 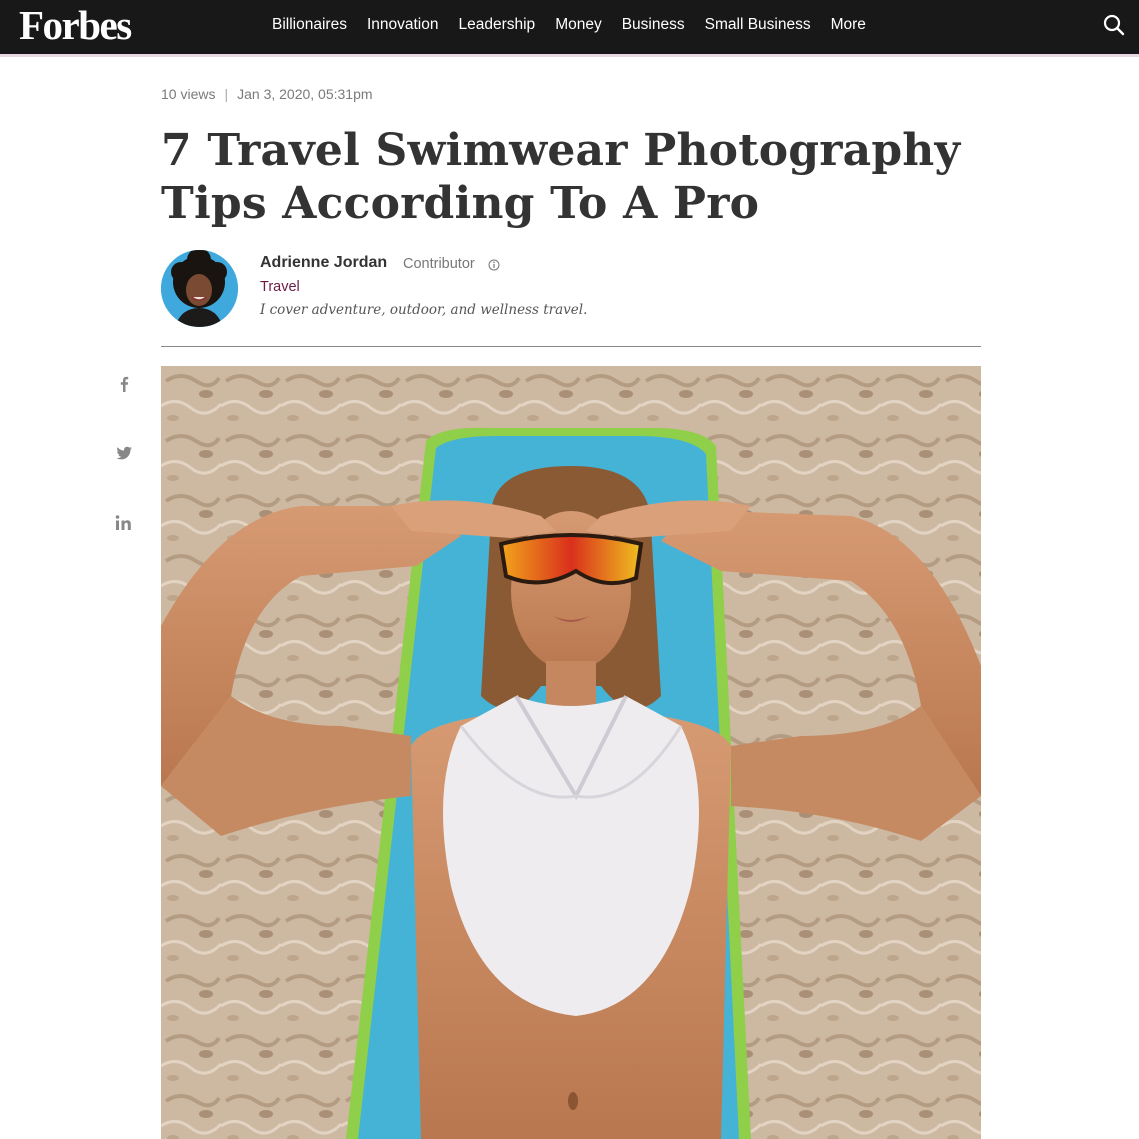 I want to click on nav-item-money: Money, so click(x=578, y=25).